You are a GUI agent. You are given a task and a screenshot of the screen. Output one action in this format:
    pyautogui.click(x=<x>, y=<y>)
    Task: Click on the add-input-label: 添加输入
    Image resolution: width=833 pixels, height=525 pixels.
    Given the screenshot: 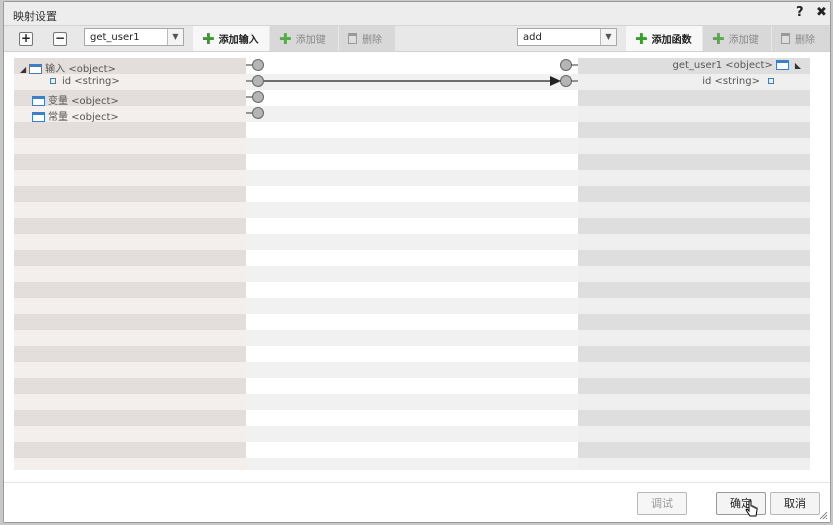 What is the action you would take?
    pyautogui.click(x=238, y=40)
    